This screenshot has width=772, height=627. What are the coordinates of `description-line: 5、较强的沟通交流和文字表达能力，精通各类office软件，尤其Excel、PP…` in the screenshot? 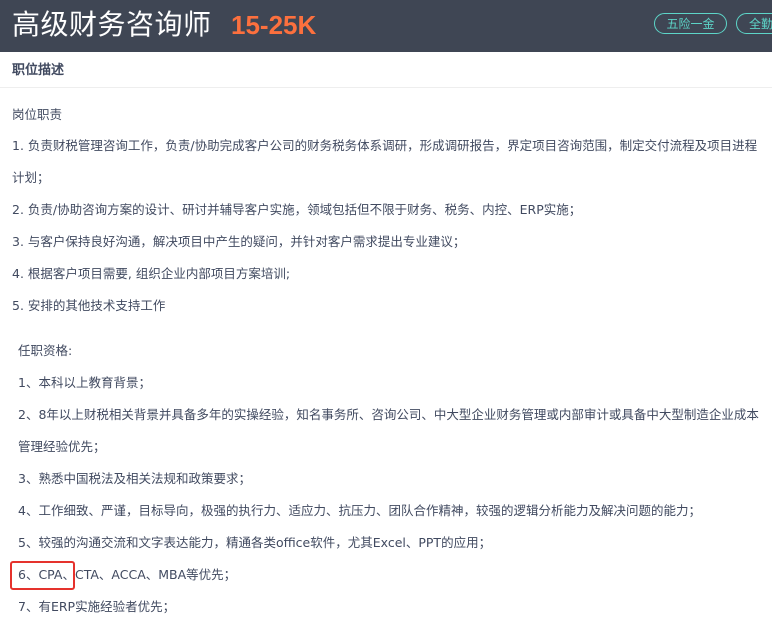 It's located at (255, 542).